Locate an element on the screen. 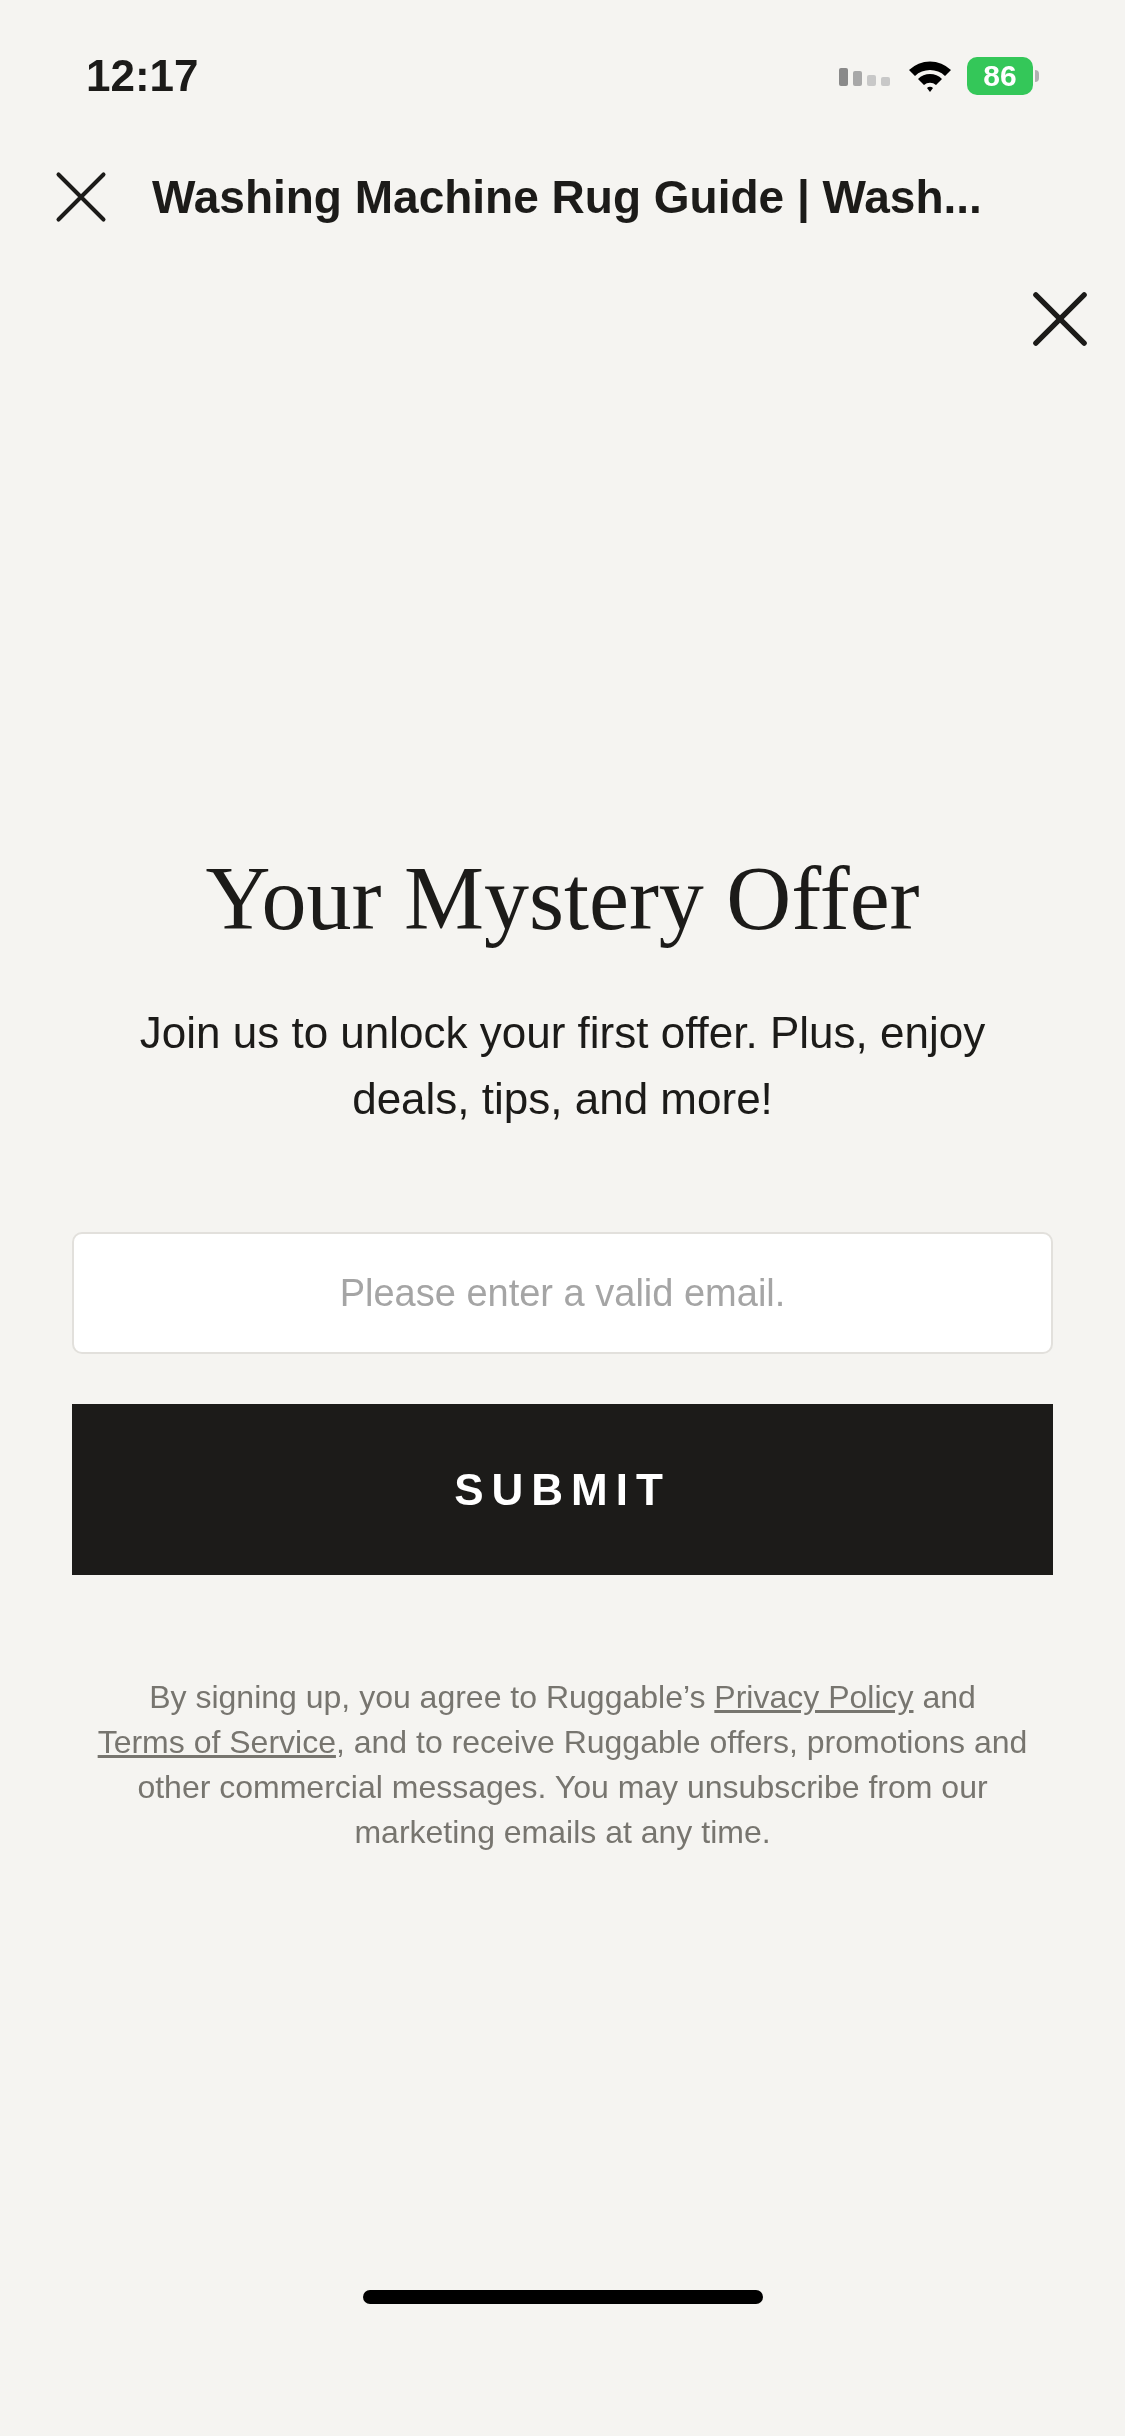  status-time: 12:17 is located at coordinates (142, 76).